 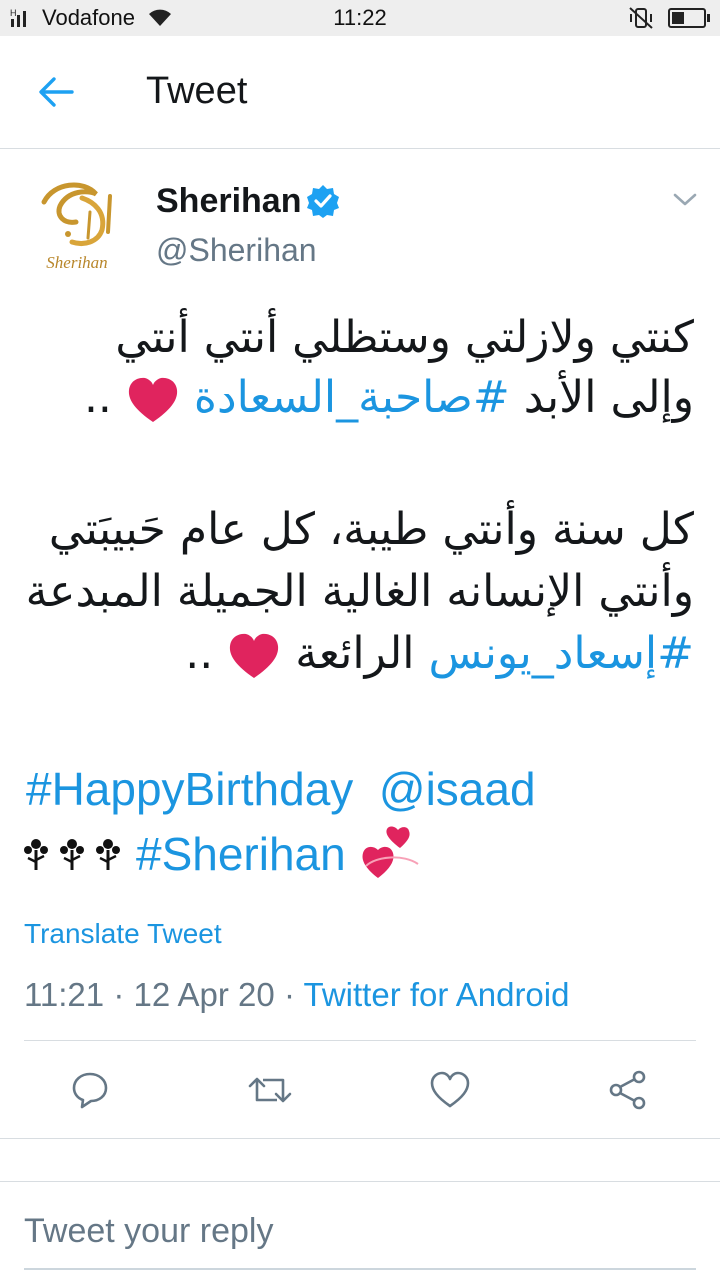 I want to click on tweet-line-en-1: #HappyBirthday @isaad, so click(x=281, y=789).